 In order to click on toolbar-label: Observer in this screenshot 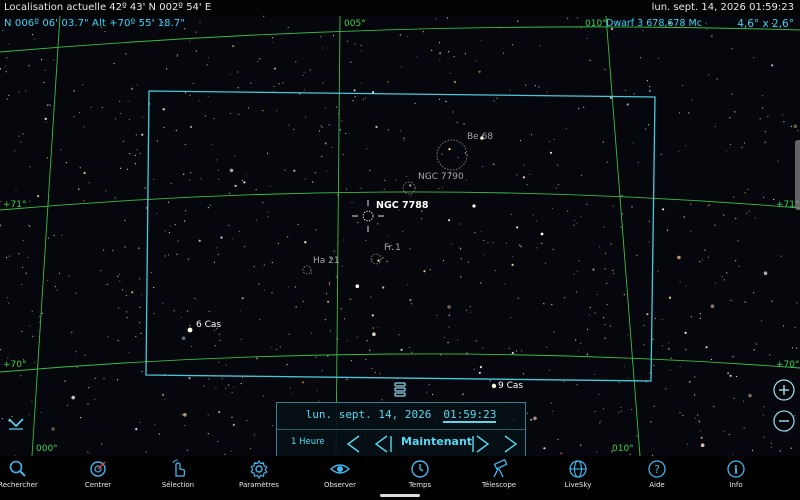, I will do `click(340, 485)`.